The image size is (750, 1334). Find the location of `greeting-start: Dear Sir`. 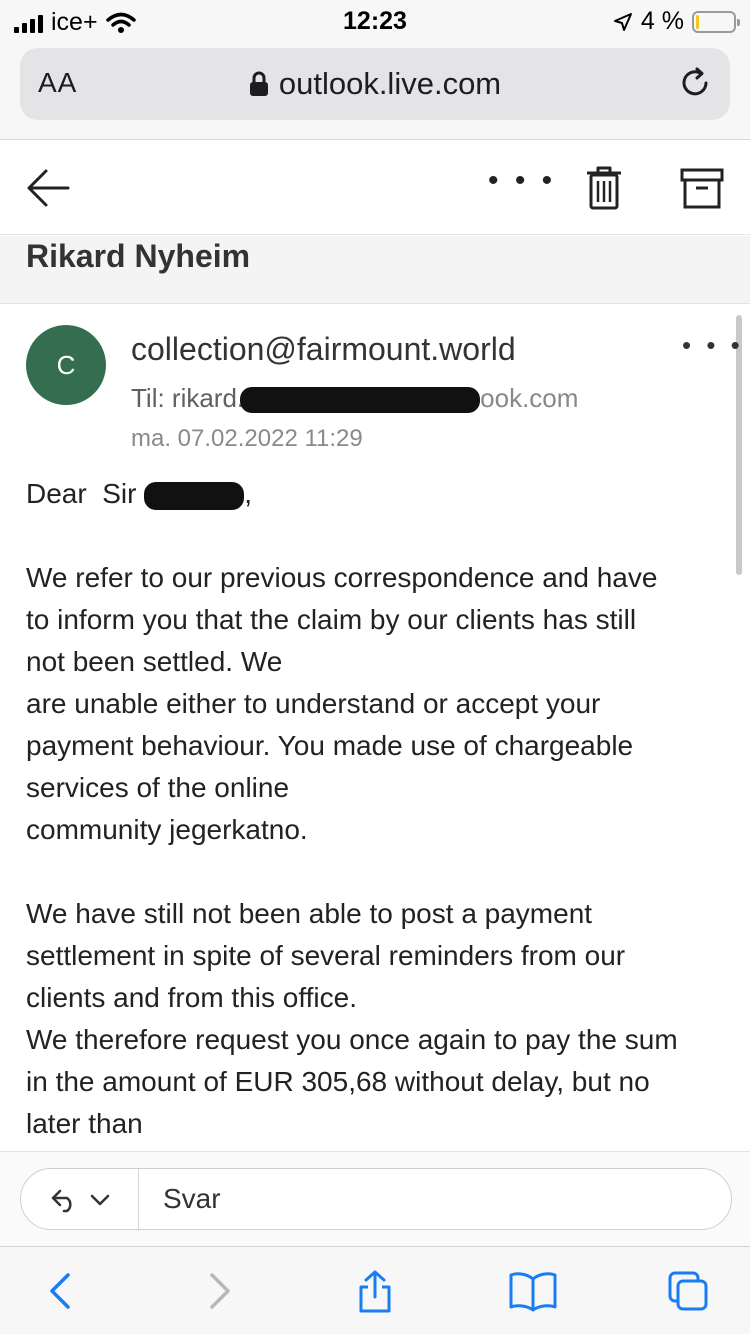

greeting-start: Dear Sir is located at coordinates (85, 493).